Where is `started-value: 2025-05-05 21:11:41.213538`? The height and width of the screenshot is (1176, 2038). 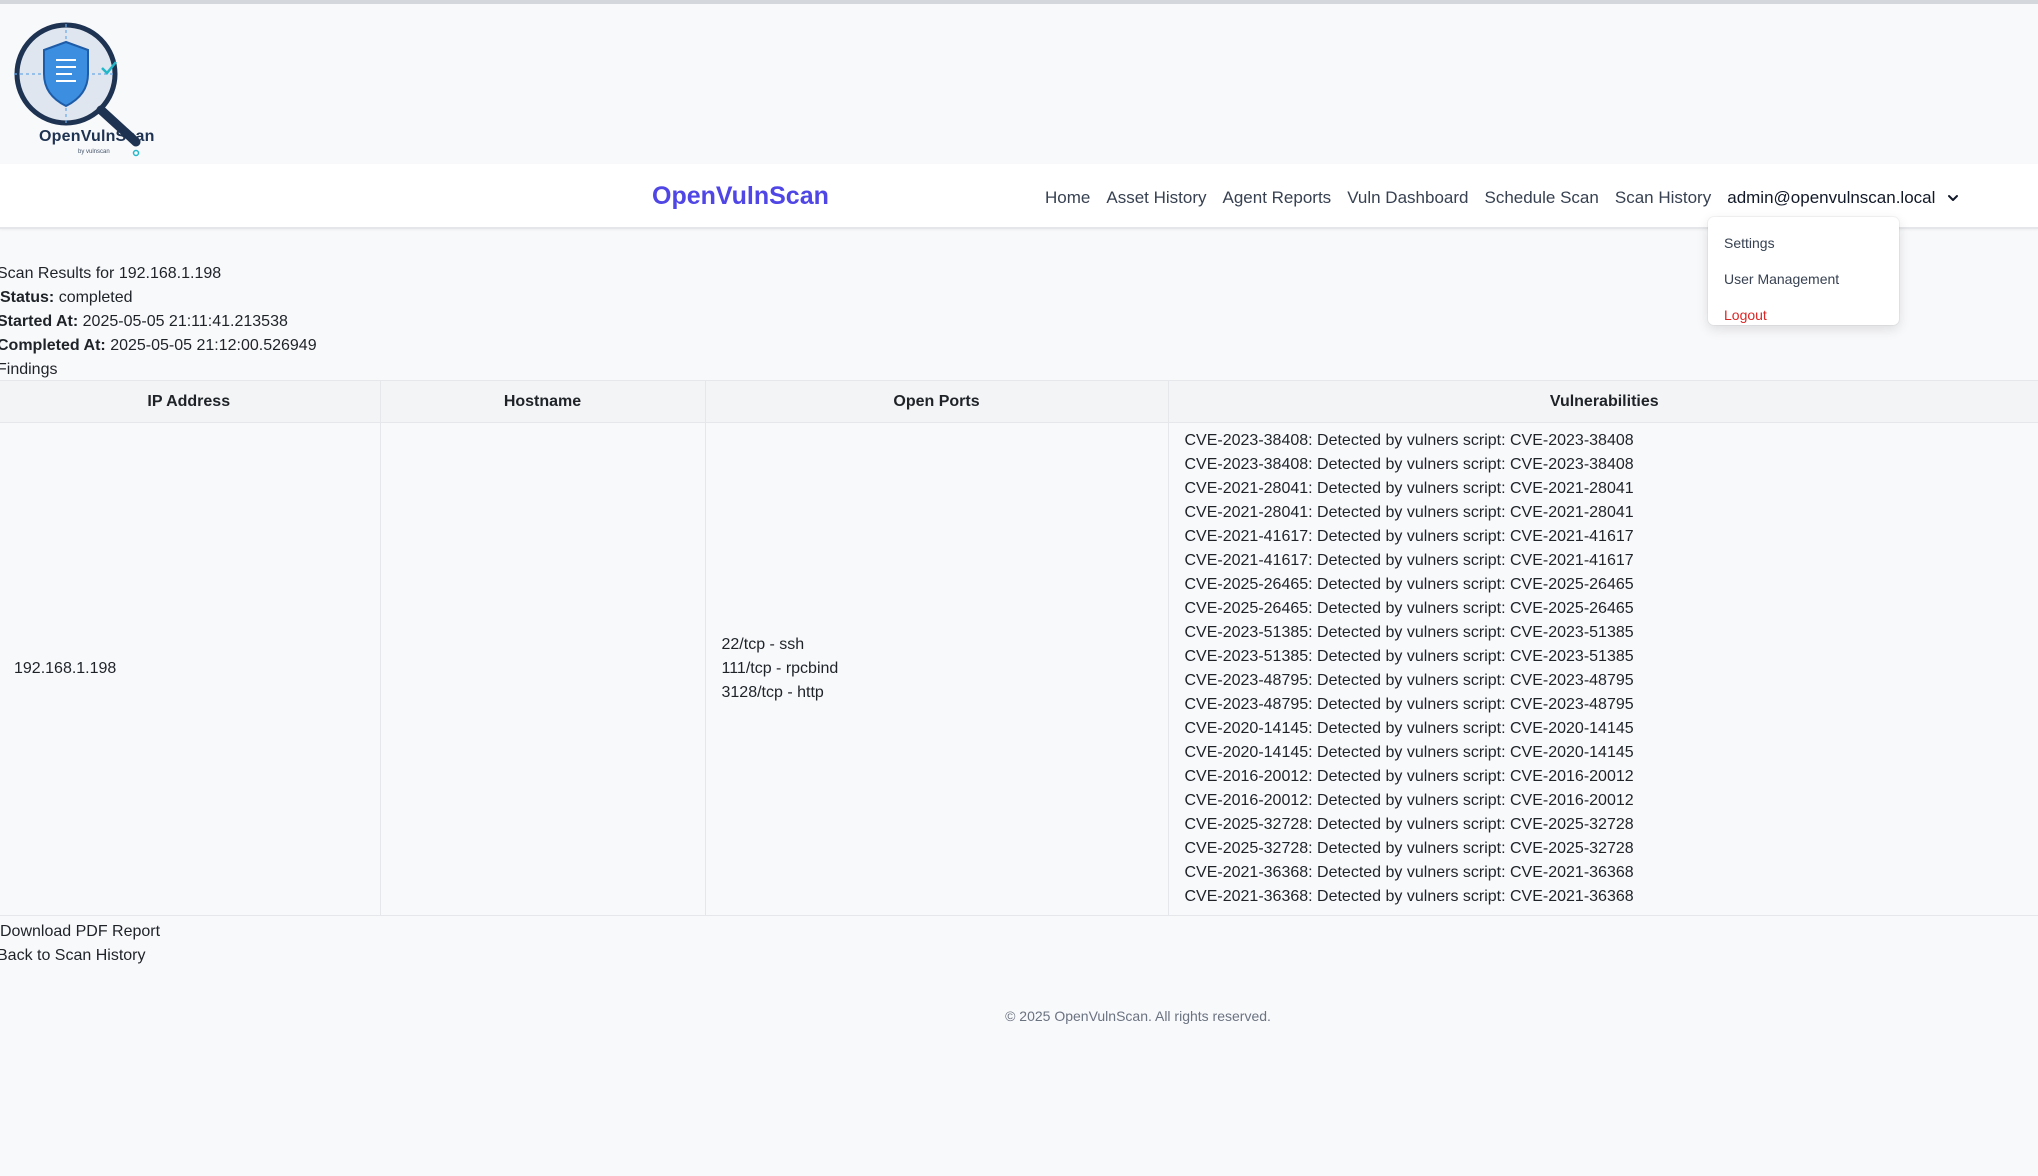 started-value: 2025-05-05 21:11:41.213538 is located at coordinates (185, 321).